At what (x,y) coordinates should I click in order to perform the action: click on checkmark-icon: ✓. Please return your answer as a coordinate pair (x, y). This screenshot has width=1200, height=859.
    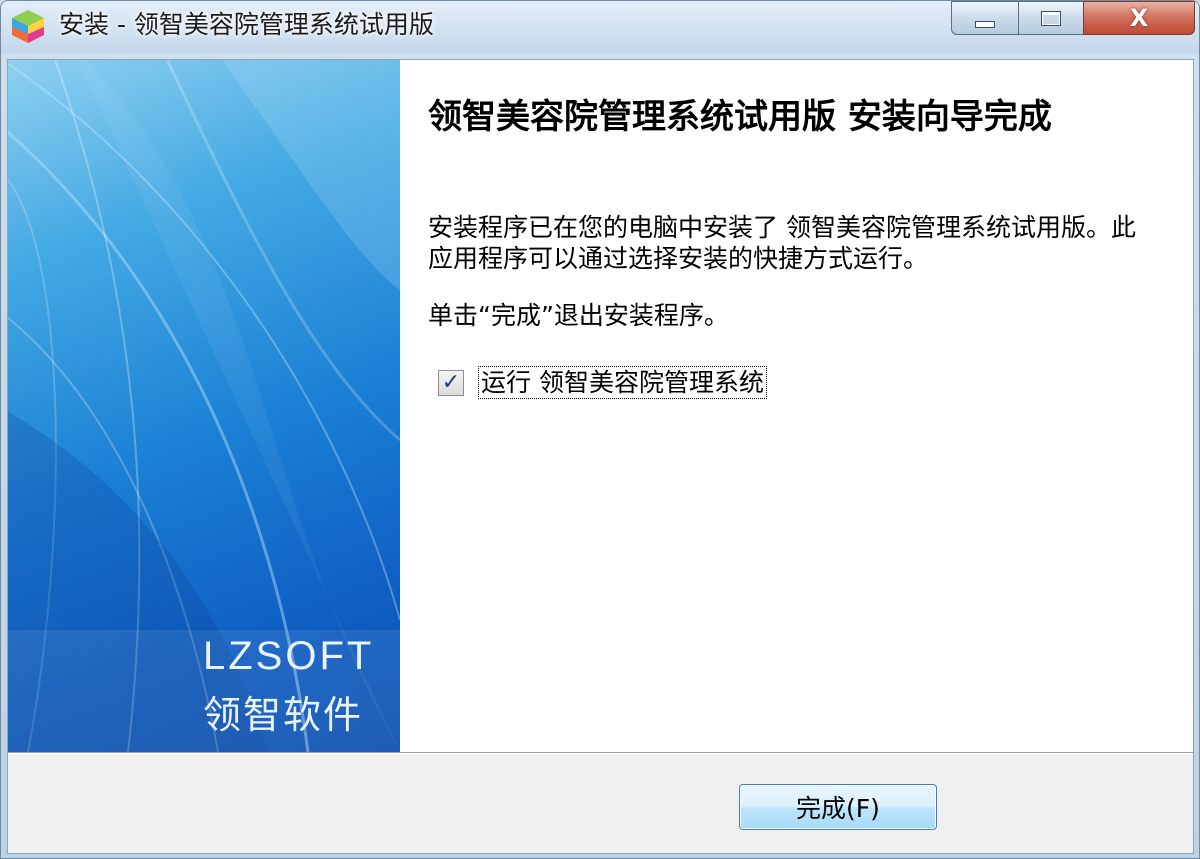
    Looking at the image, I should click on (451, 382).